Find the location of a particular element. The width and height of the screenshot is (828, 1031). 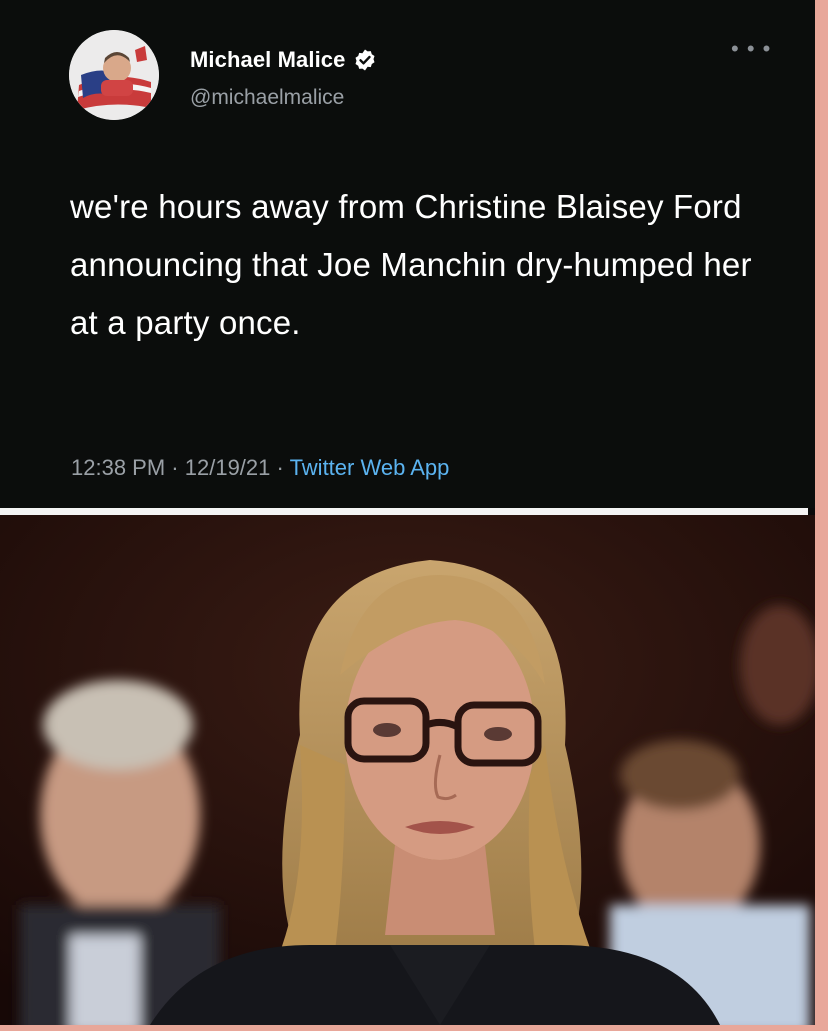

divider is located at coordinates (404, 511).